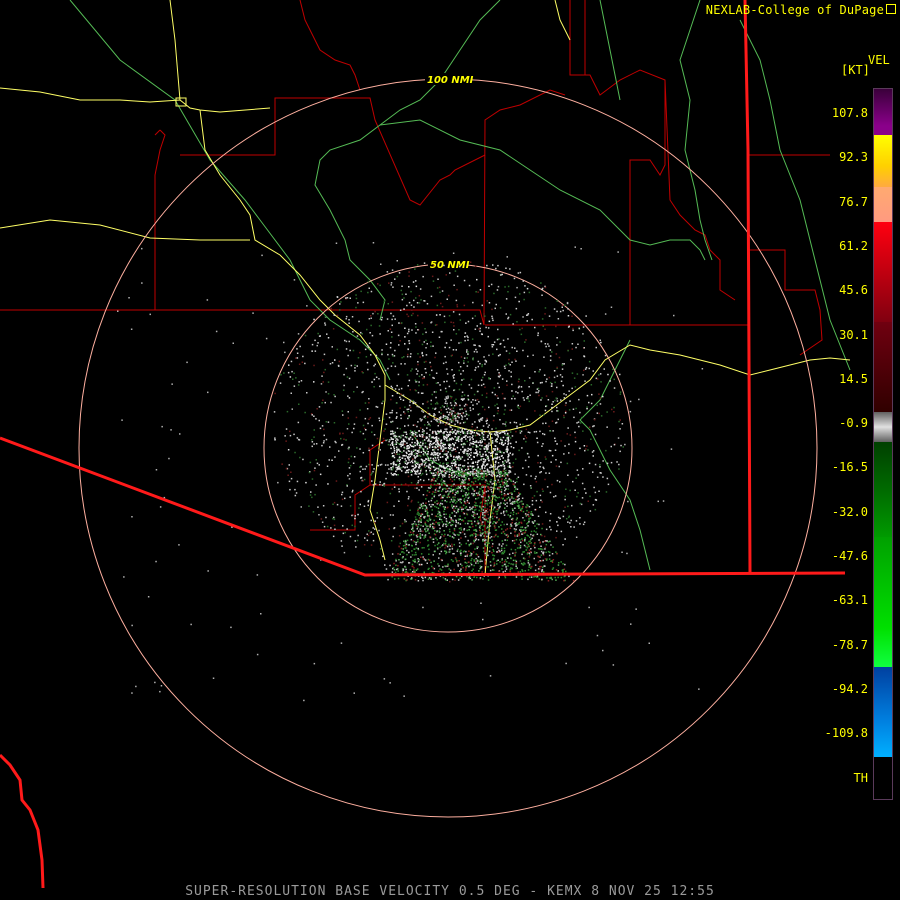 The height and width of the screenshot is (900, 900). Describe the element at coordinates (849, 511) in the screenshot. I see `legend-tick-label: -32.0` at that location.